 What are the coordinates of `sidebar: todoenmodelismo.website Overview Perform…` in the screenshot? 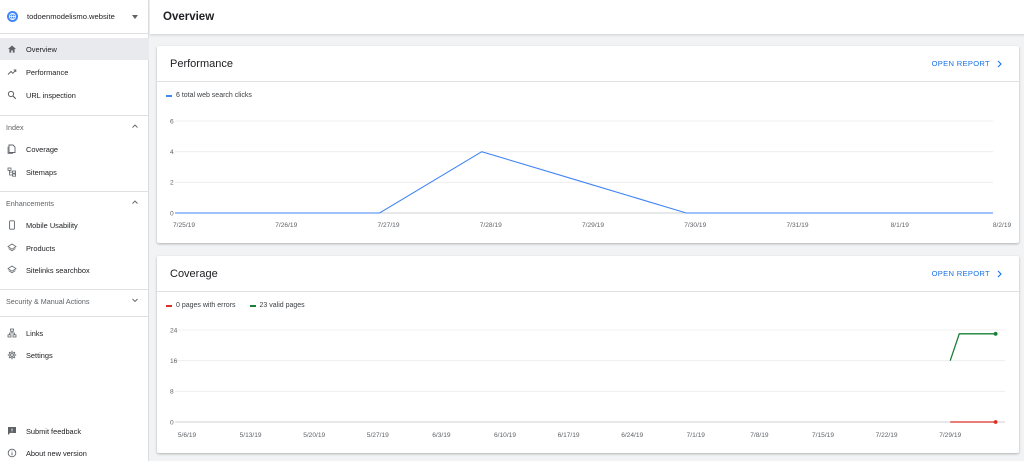 It's located at (74, 230).